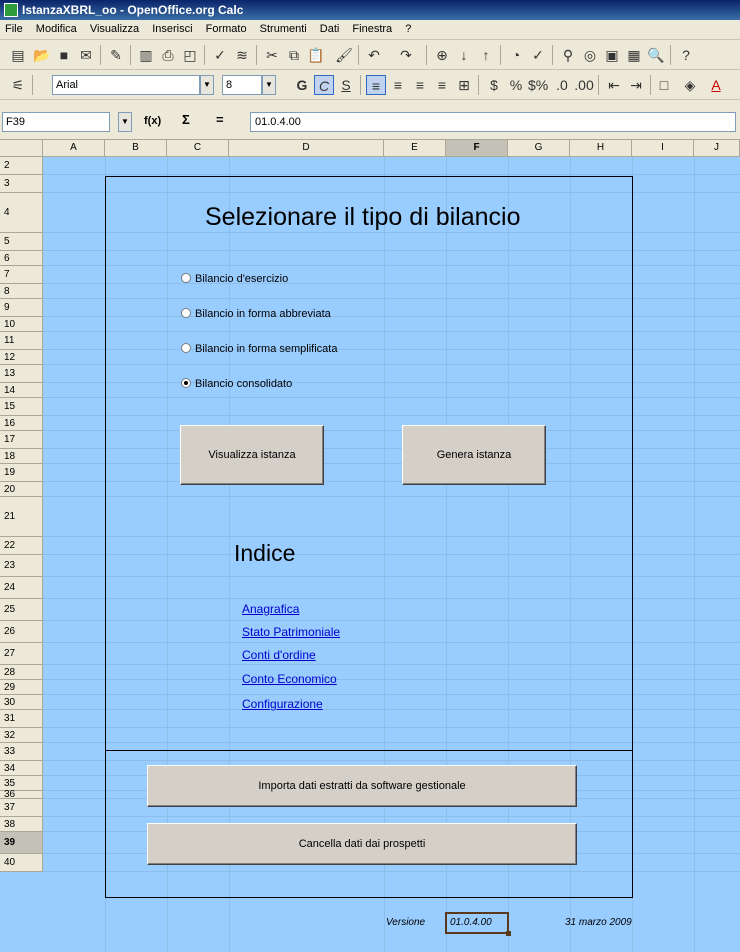 Image resolution: width=740 pixels, height=952 pixels. Describe the element at coordinates (346, 85) in the screenshot. I see `underline-button: S` at that location.